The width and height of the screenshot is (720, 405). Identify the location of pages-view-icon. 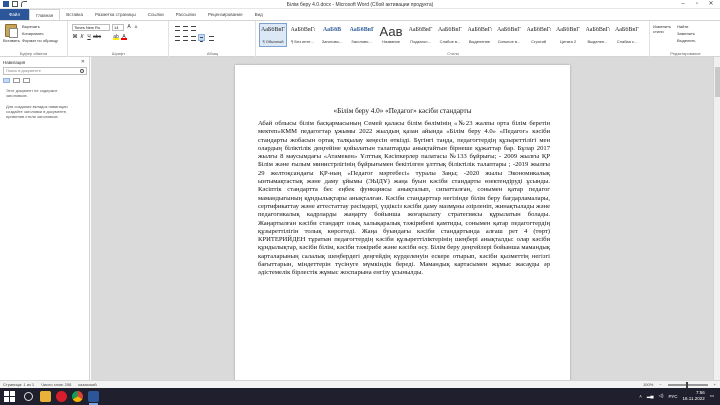
(16, 80).